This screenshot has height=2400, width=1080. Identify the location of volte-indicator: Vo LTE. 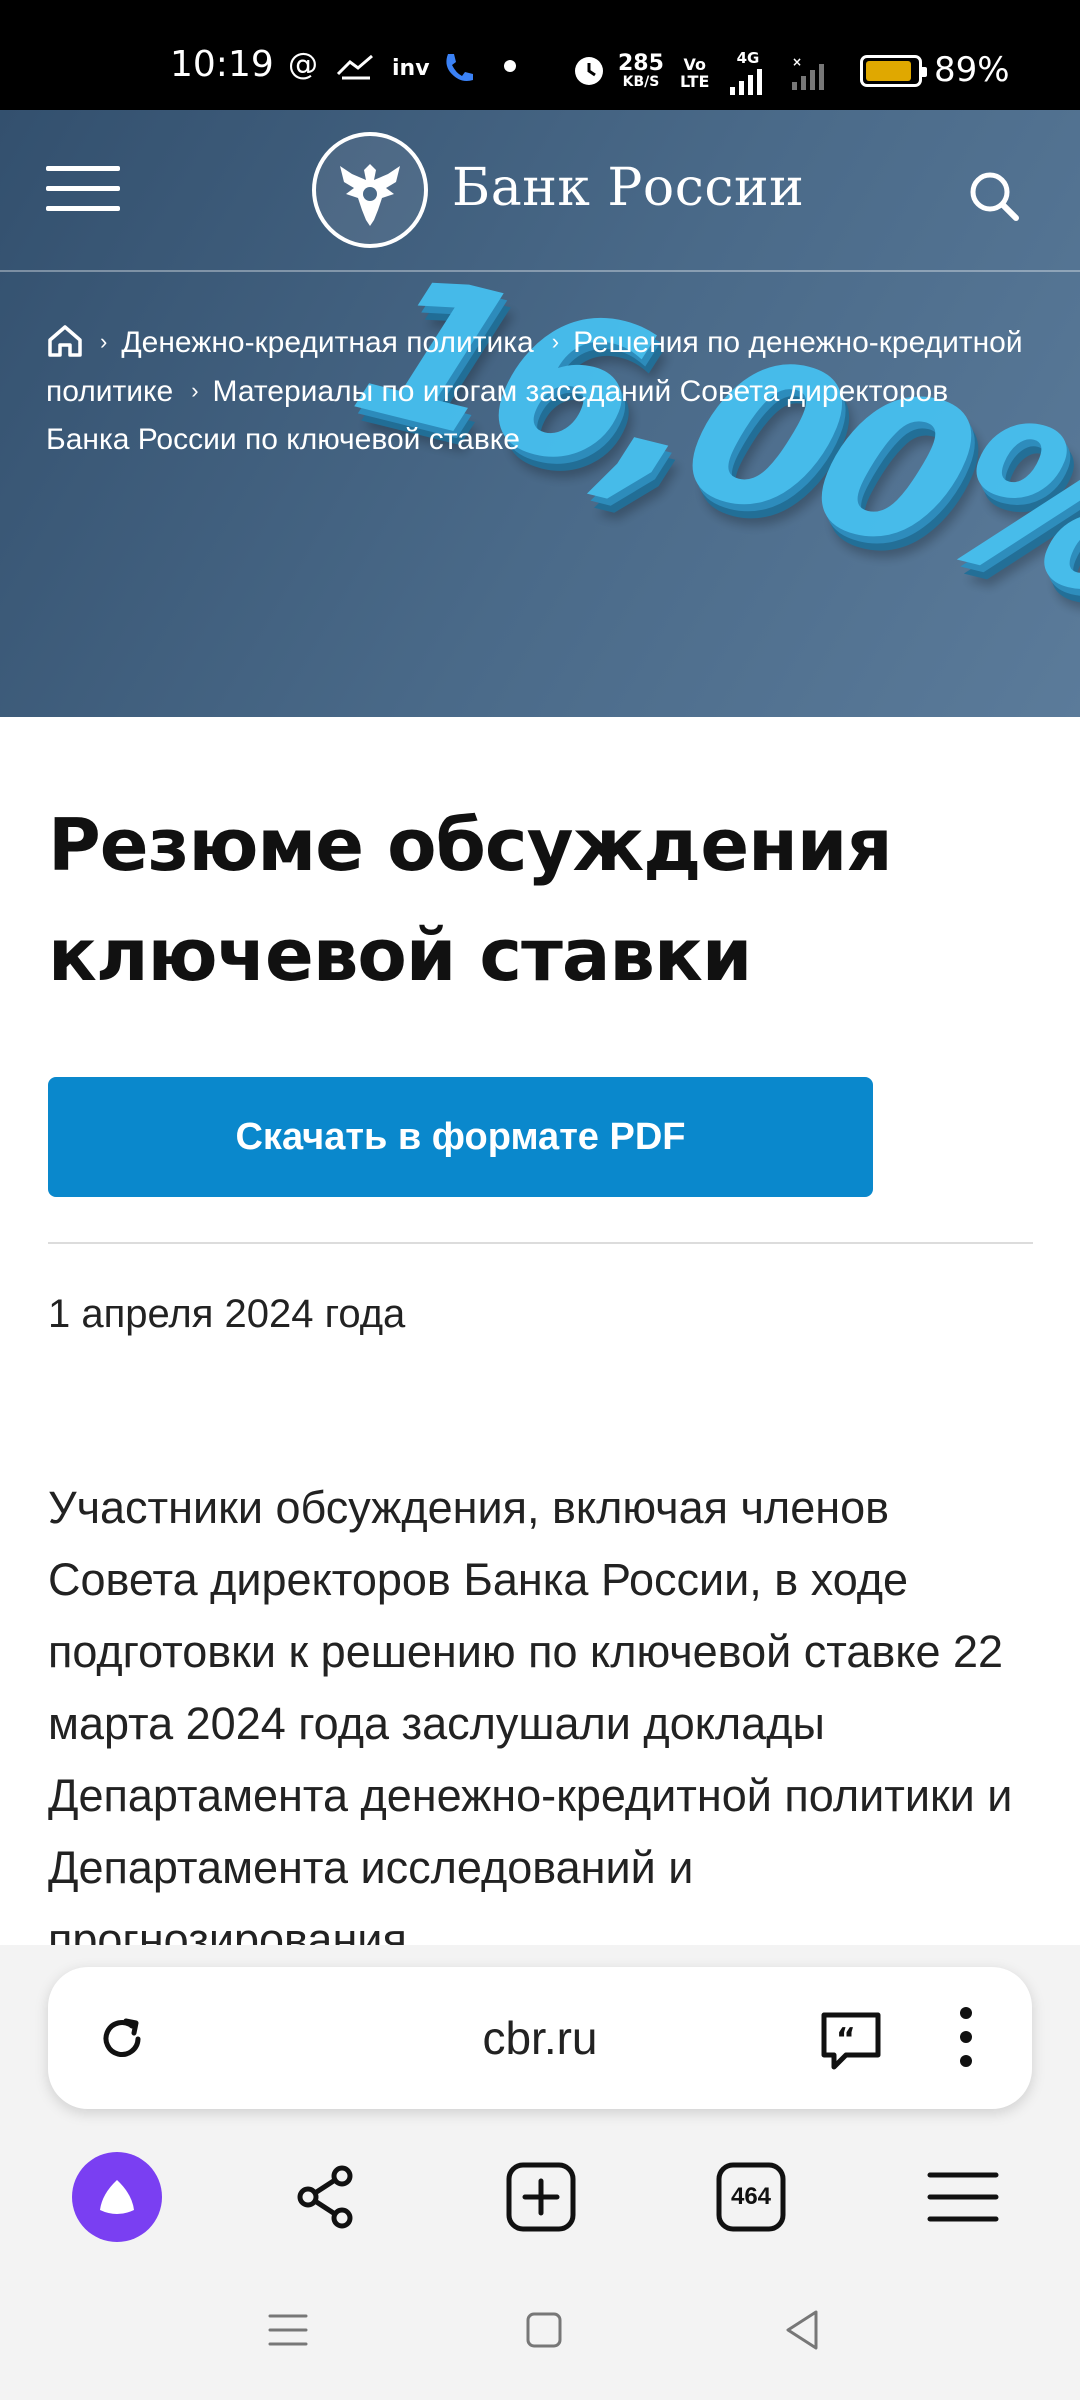
(695, 73).